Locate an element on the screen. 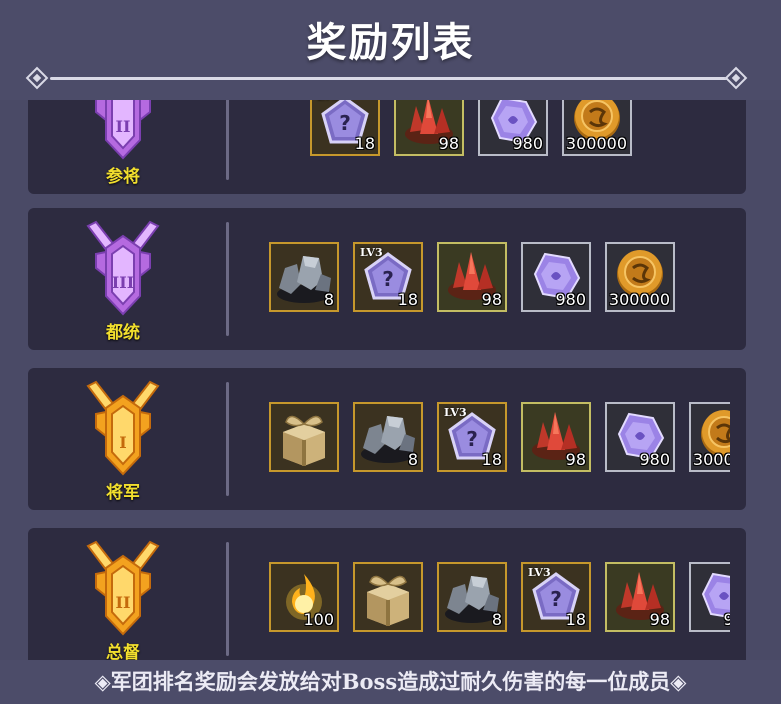 Image resolution: width=781 pixels, height=704 pixels. svg-text: I is located at coordinates (122, 442).